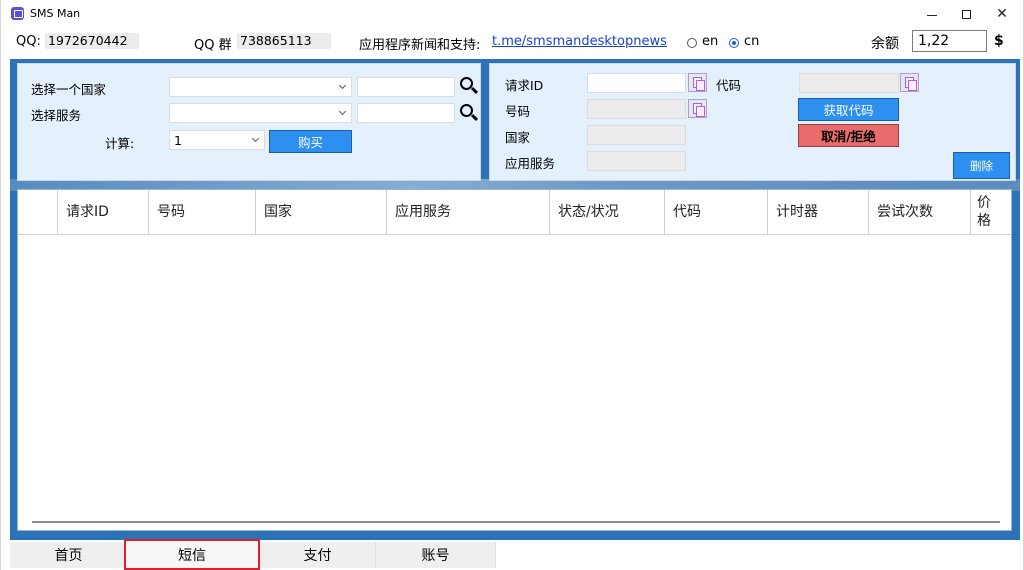 The image size is (1024, 570). I want to click on qq-label: QQ:, so click(28, 41).